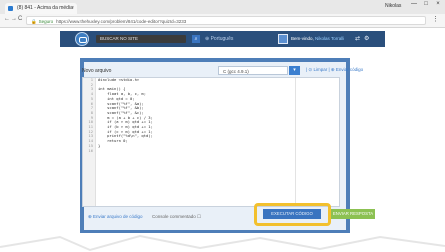 This screenshot has height=252, width=445. What do you see at coordinates (141, 39) in the screenshot?
I see `search-input: BUSCAR NO SITE` at bounding box center [141, 39].